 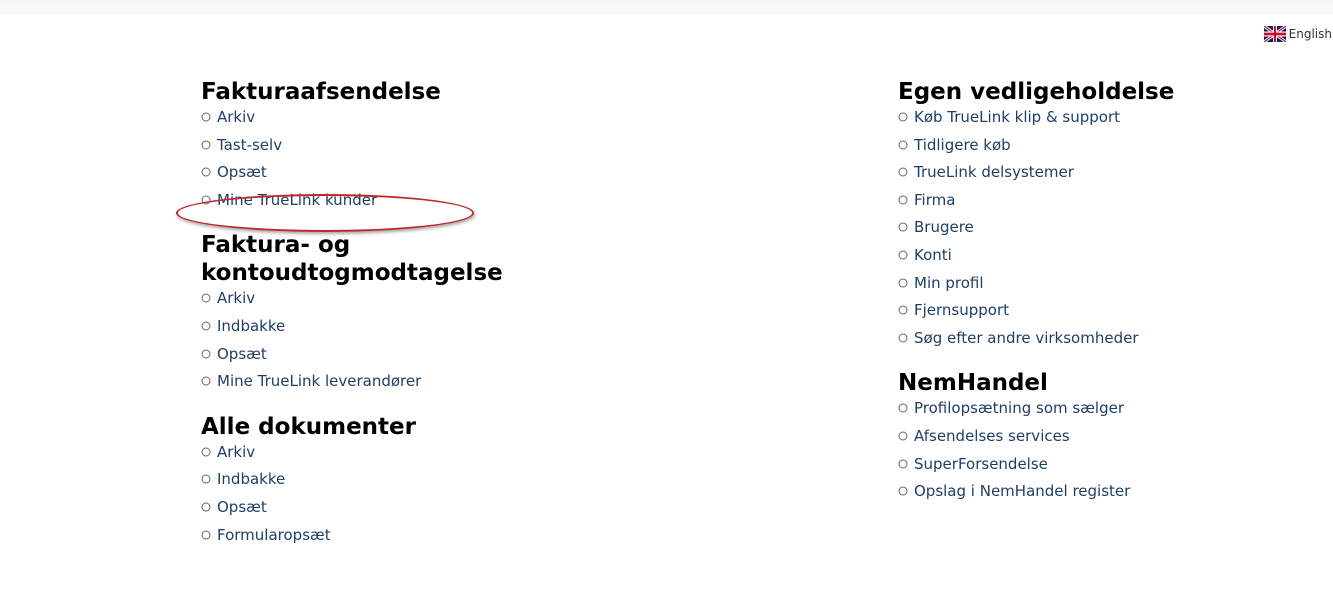 What do you see at coordinates (411, 539) in the screenshot?
I see `menu-item-formularopsaet: Formularopsæt` at bounding box center [411, 539].